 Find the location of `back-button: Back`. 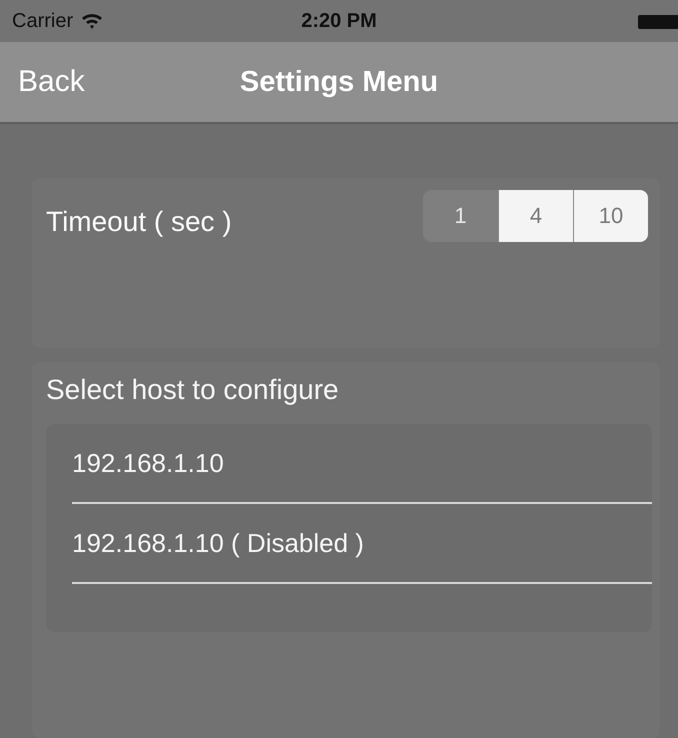

back-button: Back is located at coordinates (42, 82).